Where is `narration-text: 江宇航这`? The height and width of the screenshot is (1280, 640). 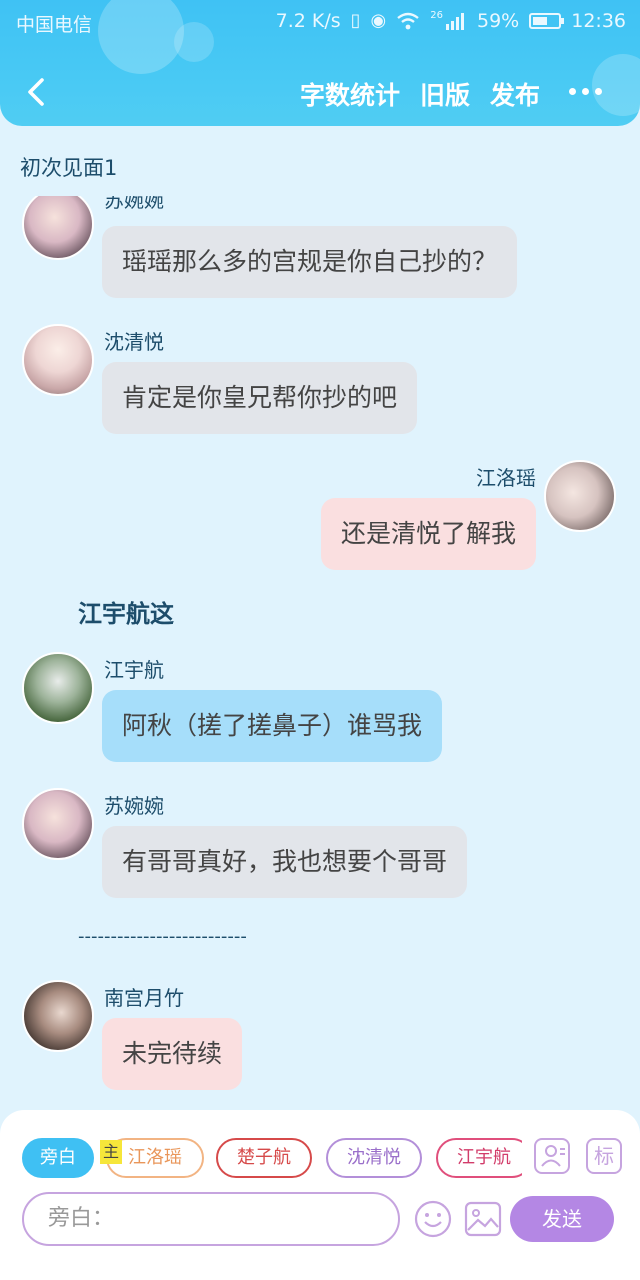 narration-text: 江宇航这 is located at coordinates (126, 611).